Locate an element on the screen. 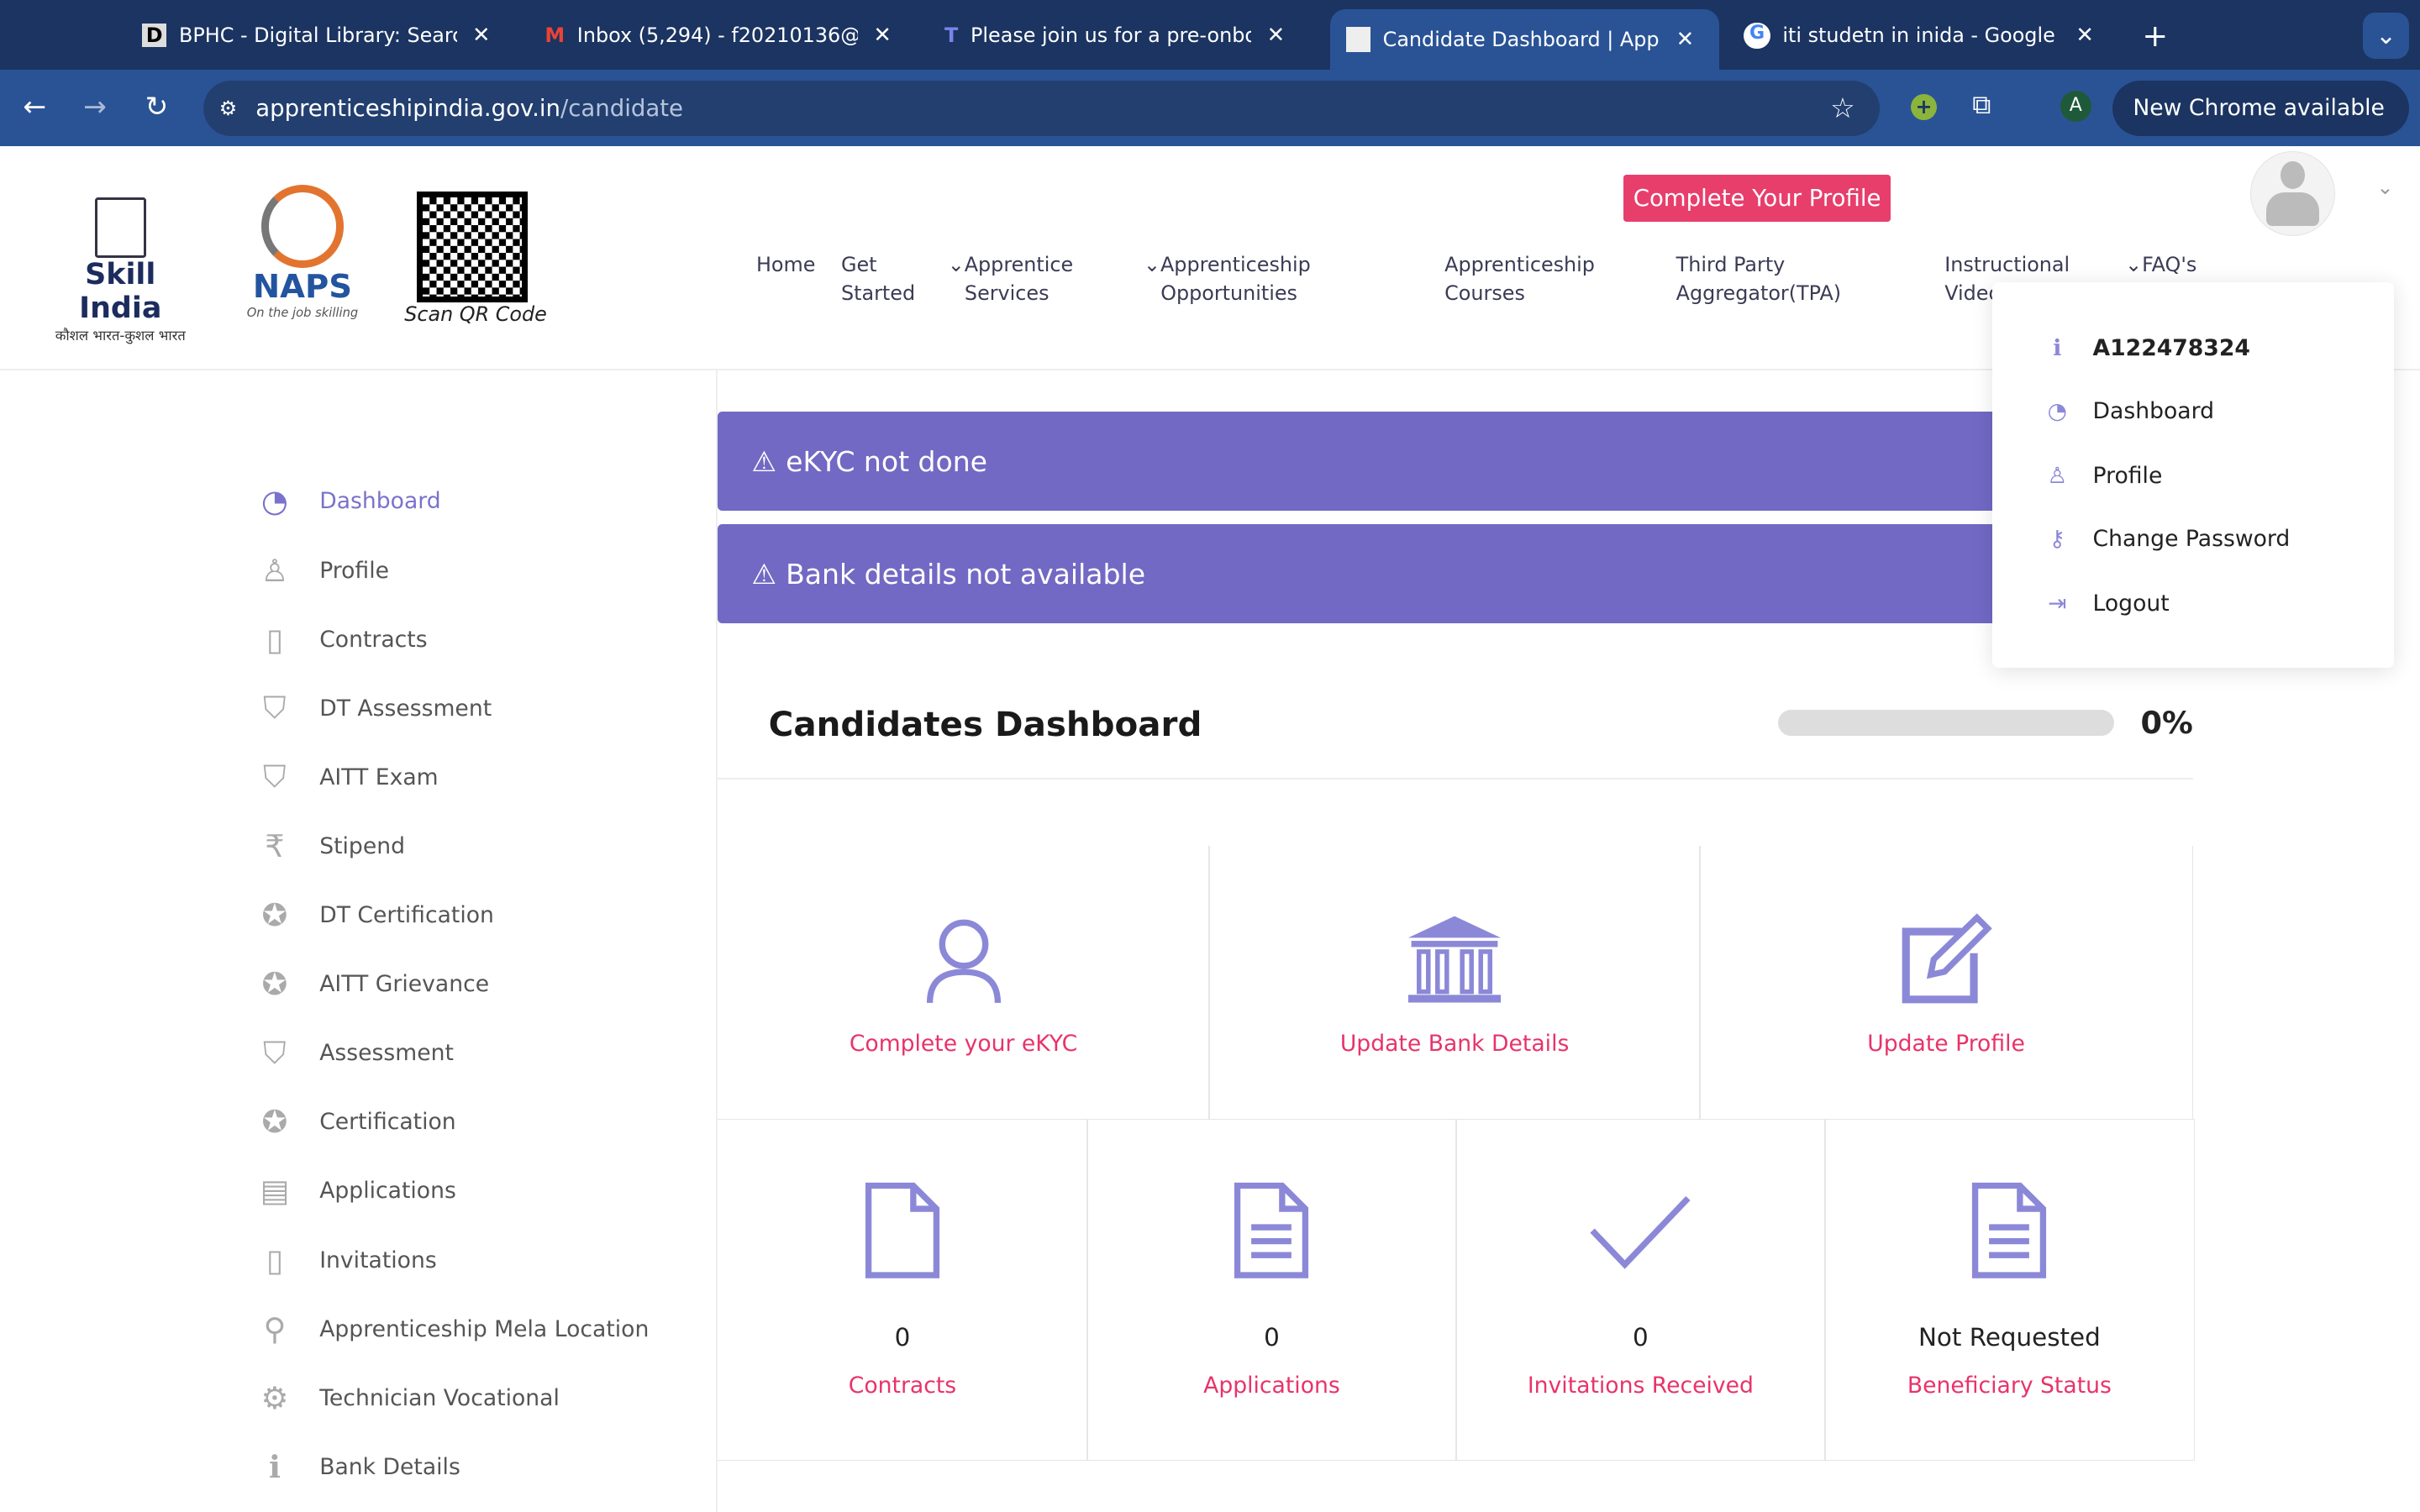 The height and width of the screenshot is (1512, 2420). card-ekyc: Complete your eKYC is located at coordinates (964, 983).